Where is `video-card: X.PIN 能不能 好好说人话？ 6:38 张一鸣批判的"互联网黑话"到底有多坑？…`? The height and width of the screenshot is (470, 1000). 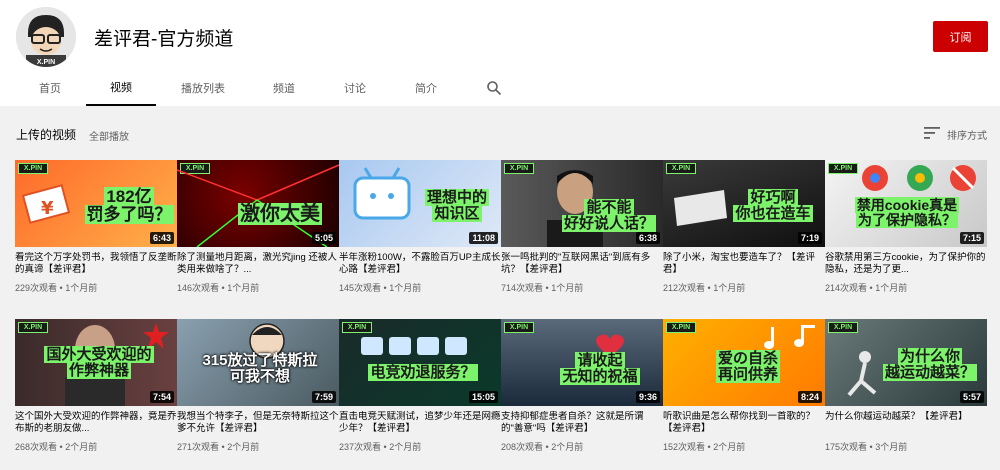
video-card: X.PIN 能不能 好好说人话？ 6:38 张一鸣批判的"互联网黑话"到底有多坑？… is located at coordinates (582, 227).